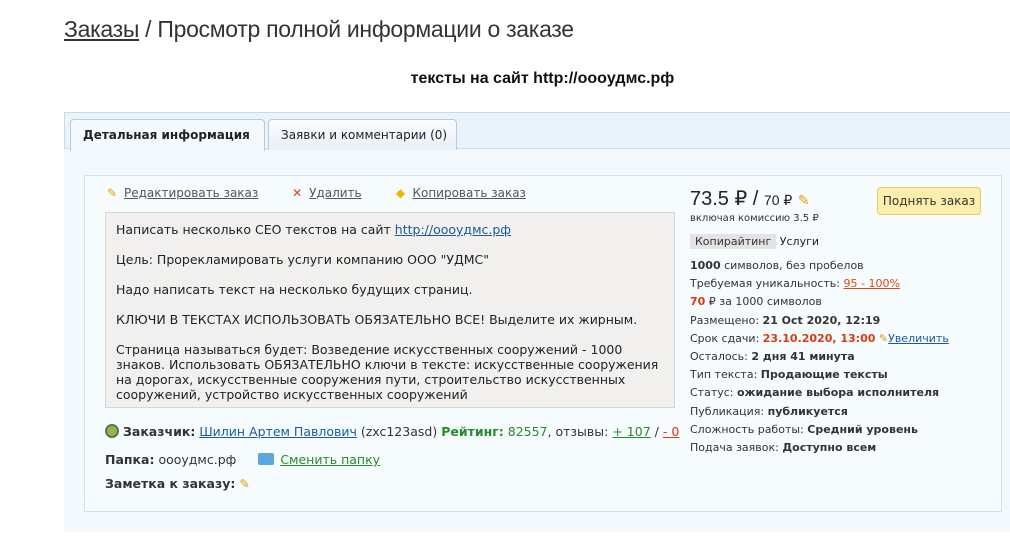 Image resolution: width=1010 pixels, height=551 pixels. I want to click on category-tag: Копирайтинг, so click(733, 241).